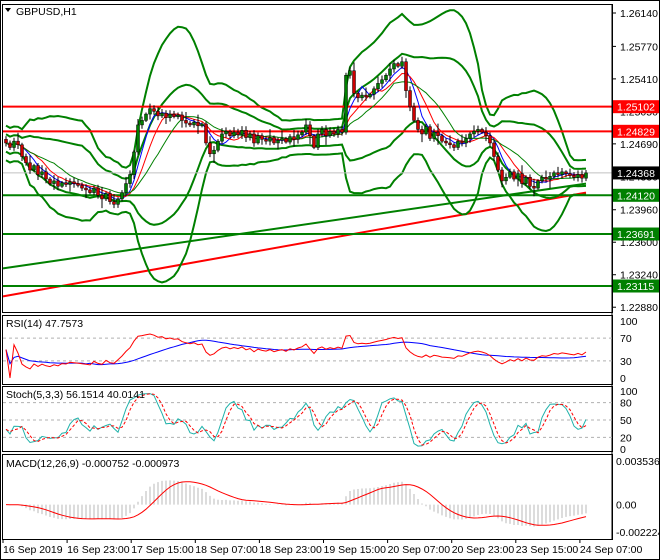 The height and width of the screenshot is (560, 660). I want to click on stoch-tick-label: 20, so click(626, 438).